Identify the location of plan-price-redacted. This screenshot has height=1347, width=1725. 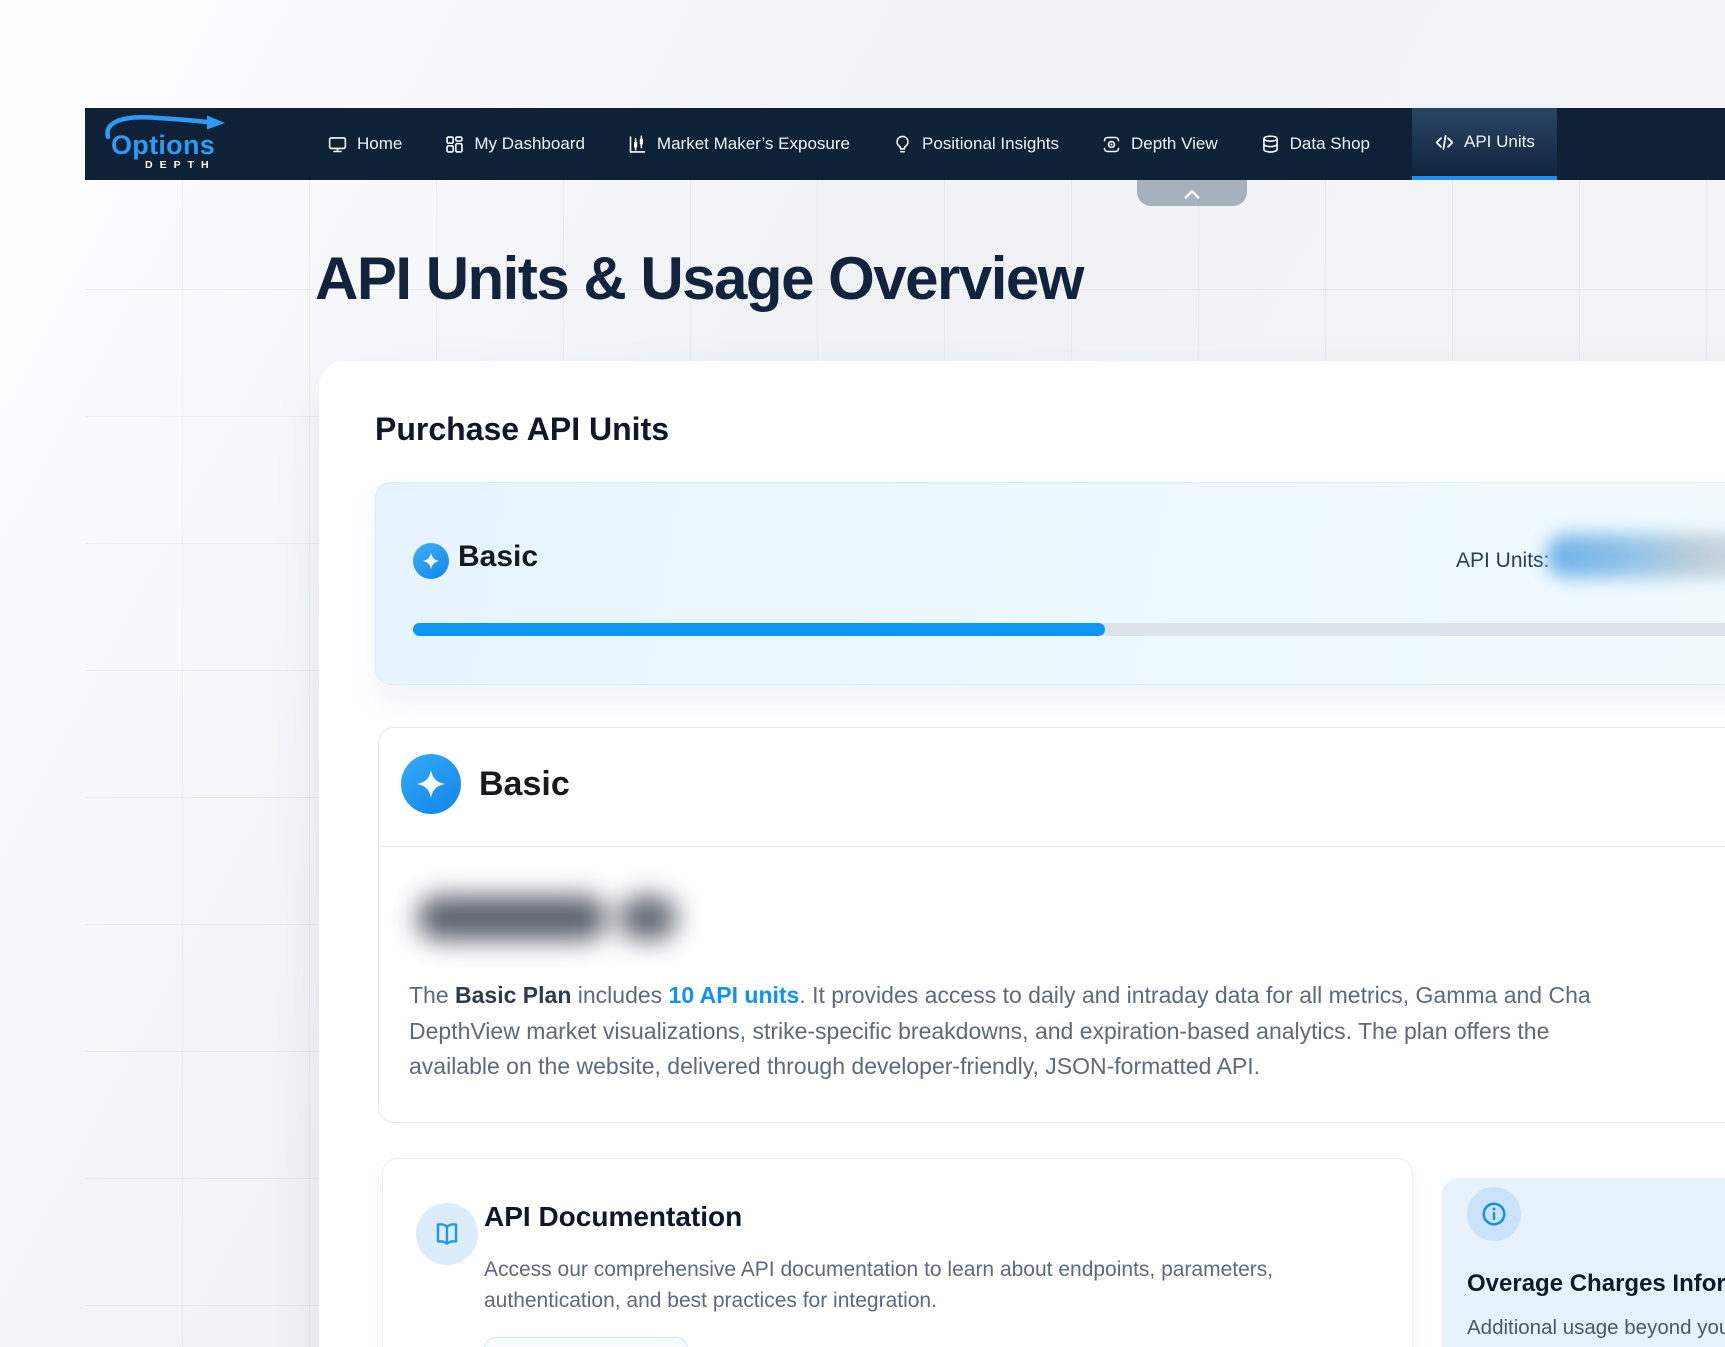
(548, 917).